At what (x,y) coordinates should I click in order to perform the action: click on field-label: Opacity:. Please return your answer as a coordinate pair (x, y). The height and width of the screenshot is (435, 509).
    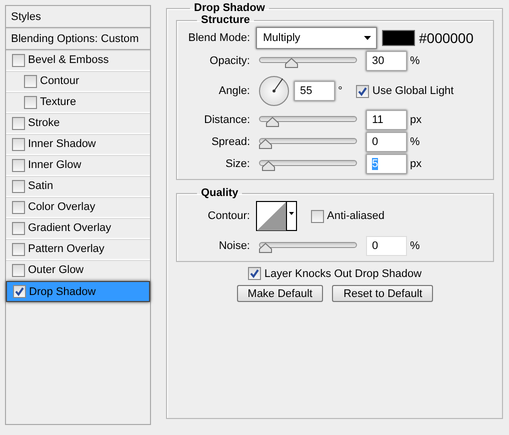
    Looking at the image, I should click on (229, 61).